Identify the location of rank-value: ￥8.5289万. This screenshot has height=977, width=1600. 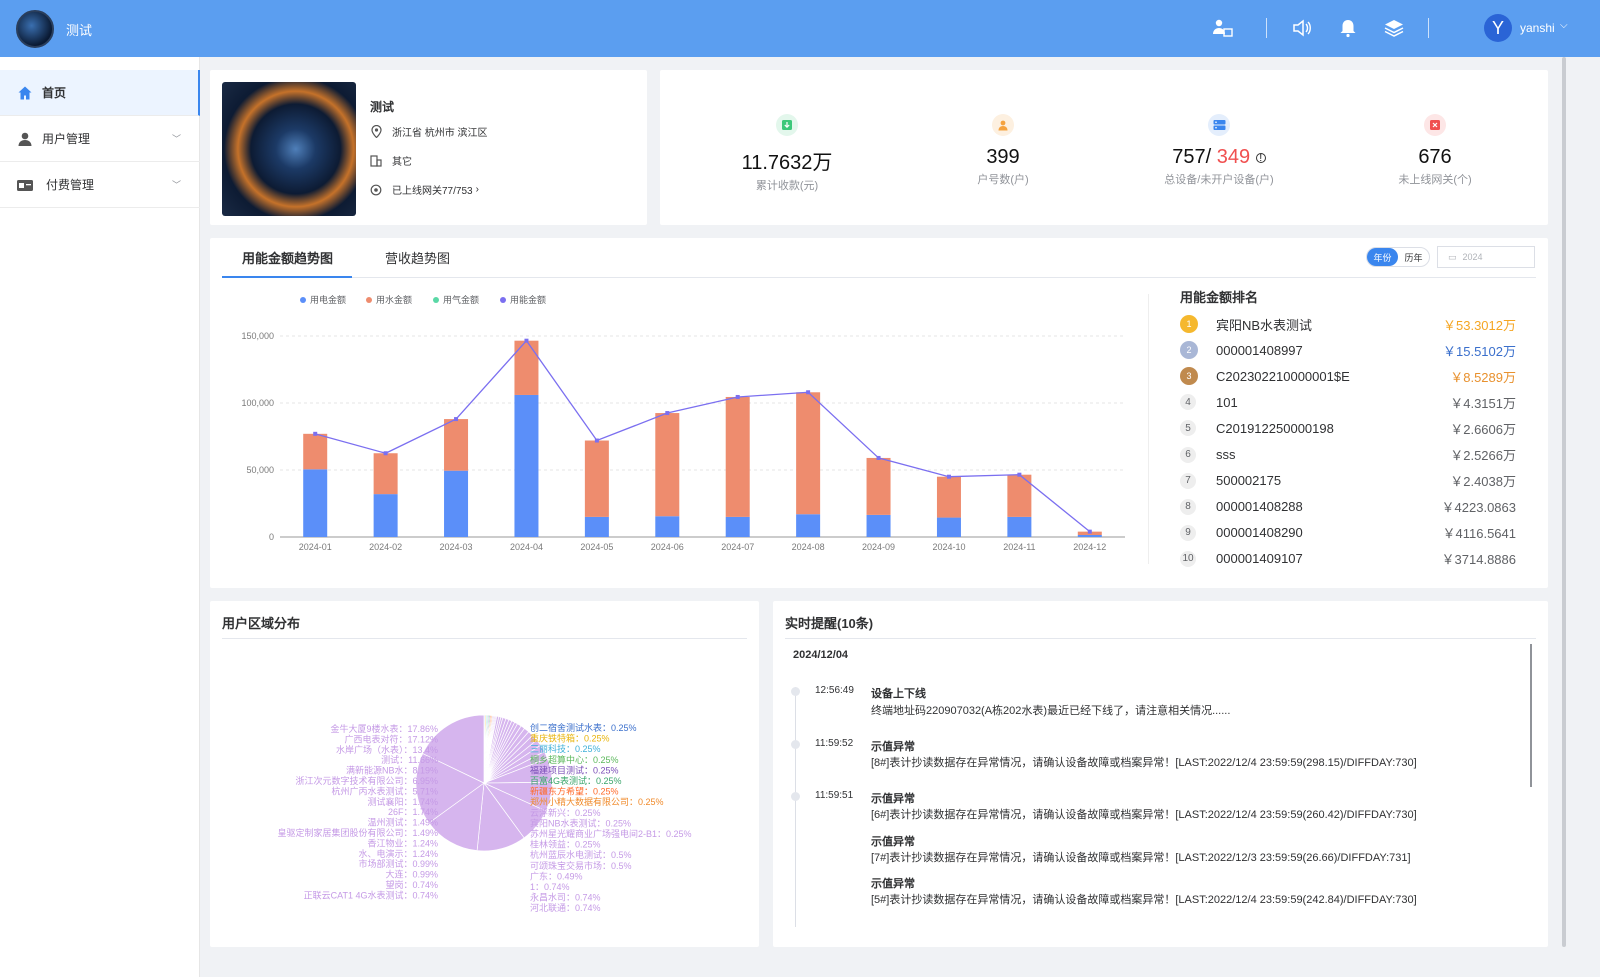
(1483, 377).